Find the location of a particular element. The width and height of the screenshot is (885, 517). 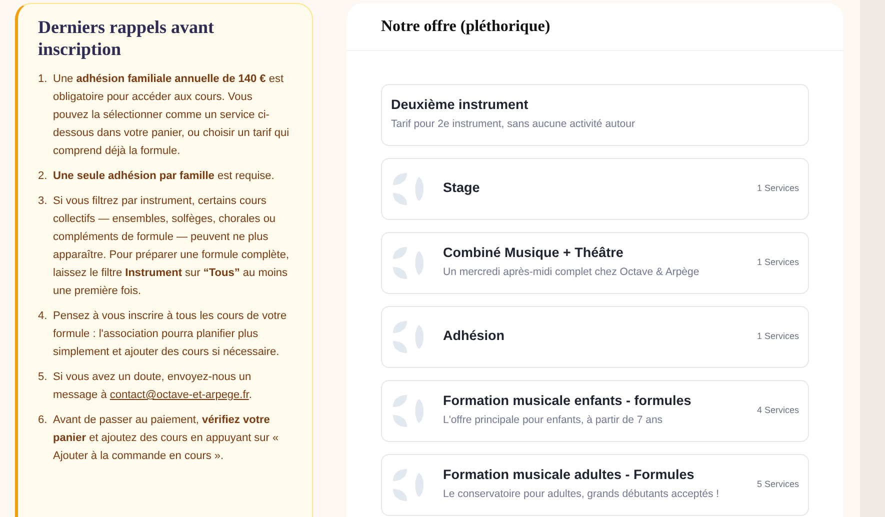

offer-heading: Notre offre (pléthorique) is located at coordinates (465, 26).